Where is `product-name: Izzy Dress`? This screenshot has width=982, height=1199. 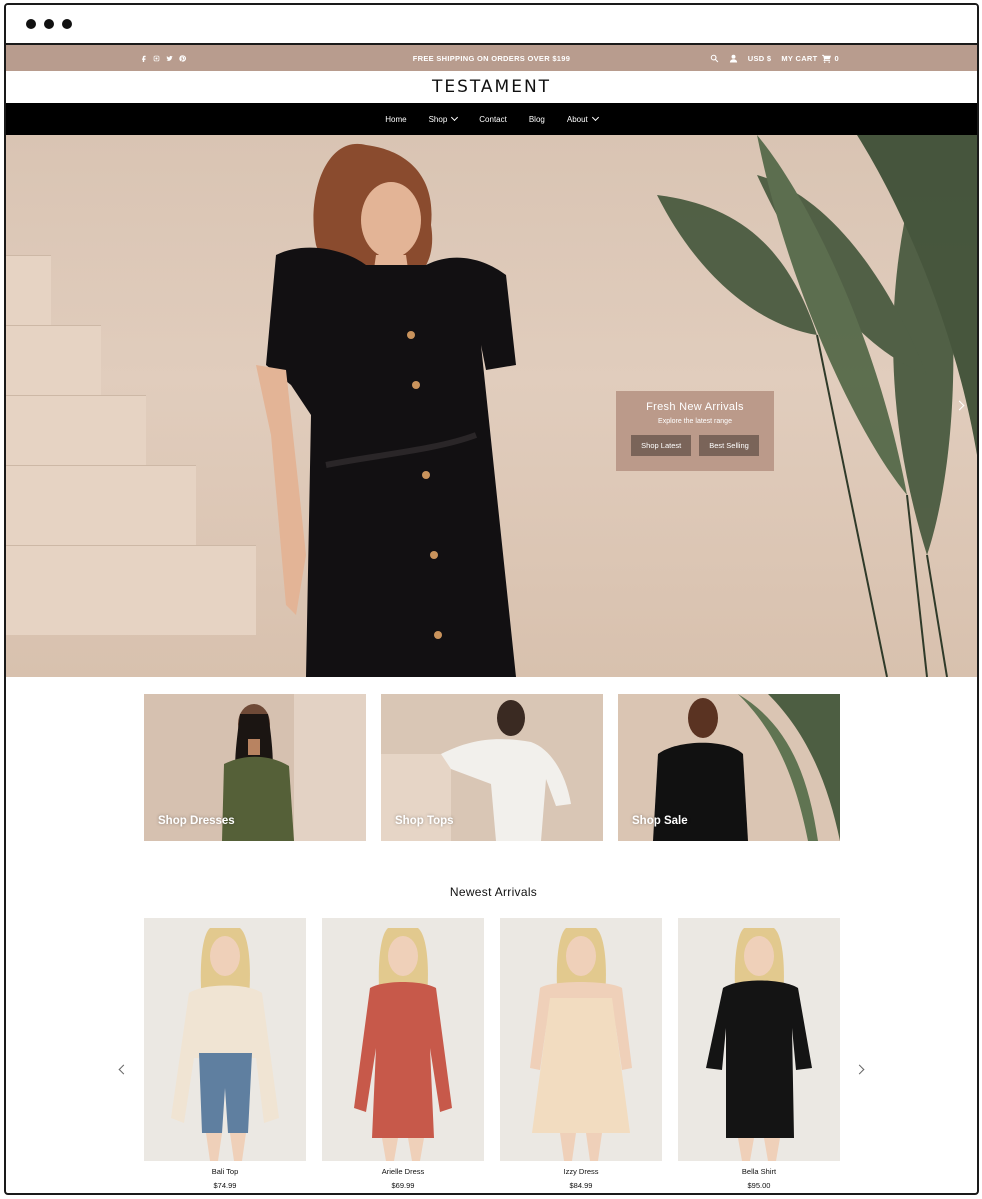 product-name: Izzy Dress is located at coordinates (581, 1171).